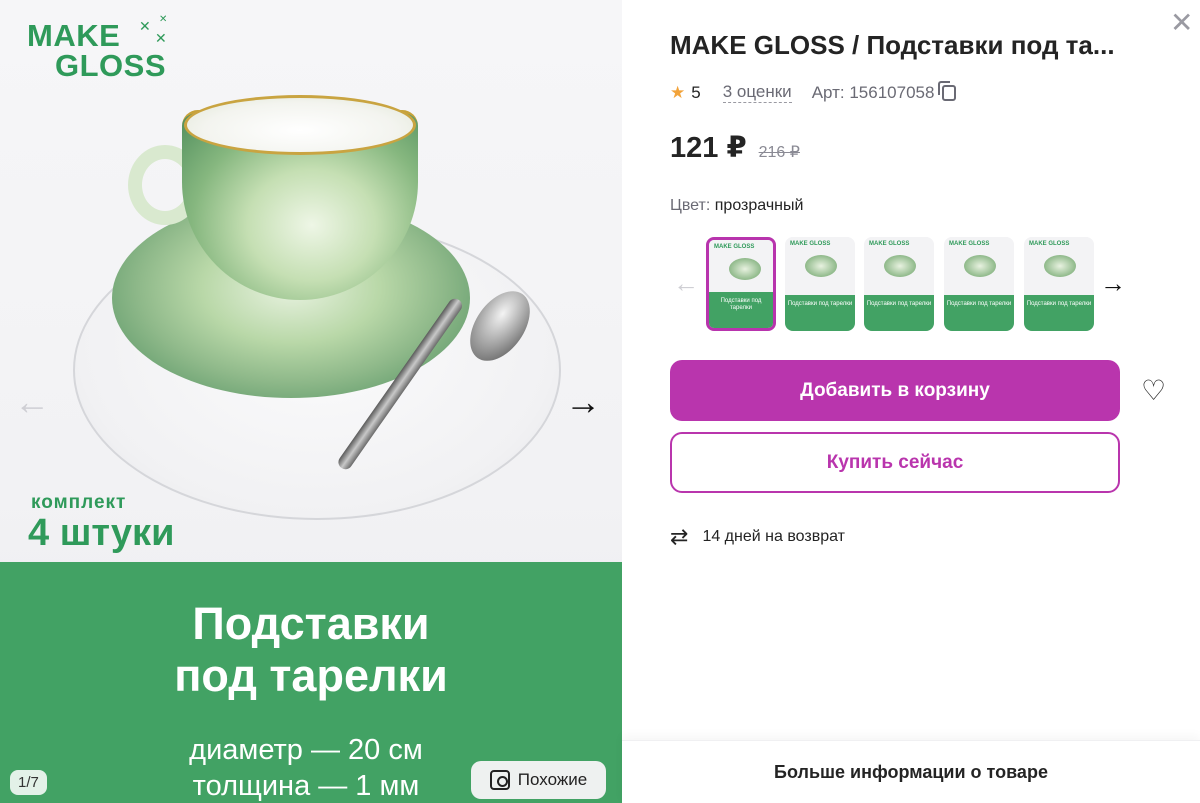 This screenshot has height=803, width=1200. What do you see at coordinates (690, 205) in the screenshot?
I see `color-label: Цвет:` at bounding box center [690, 205].